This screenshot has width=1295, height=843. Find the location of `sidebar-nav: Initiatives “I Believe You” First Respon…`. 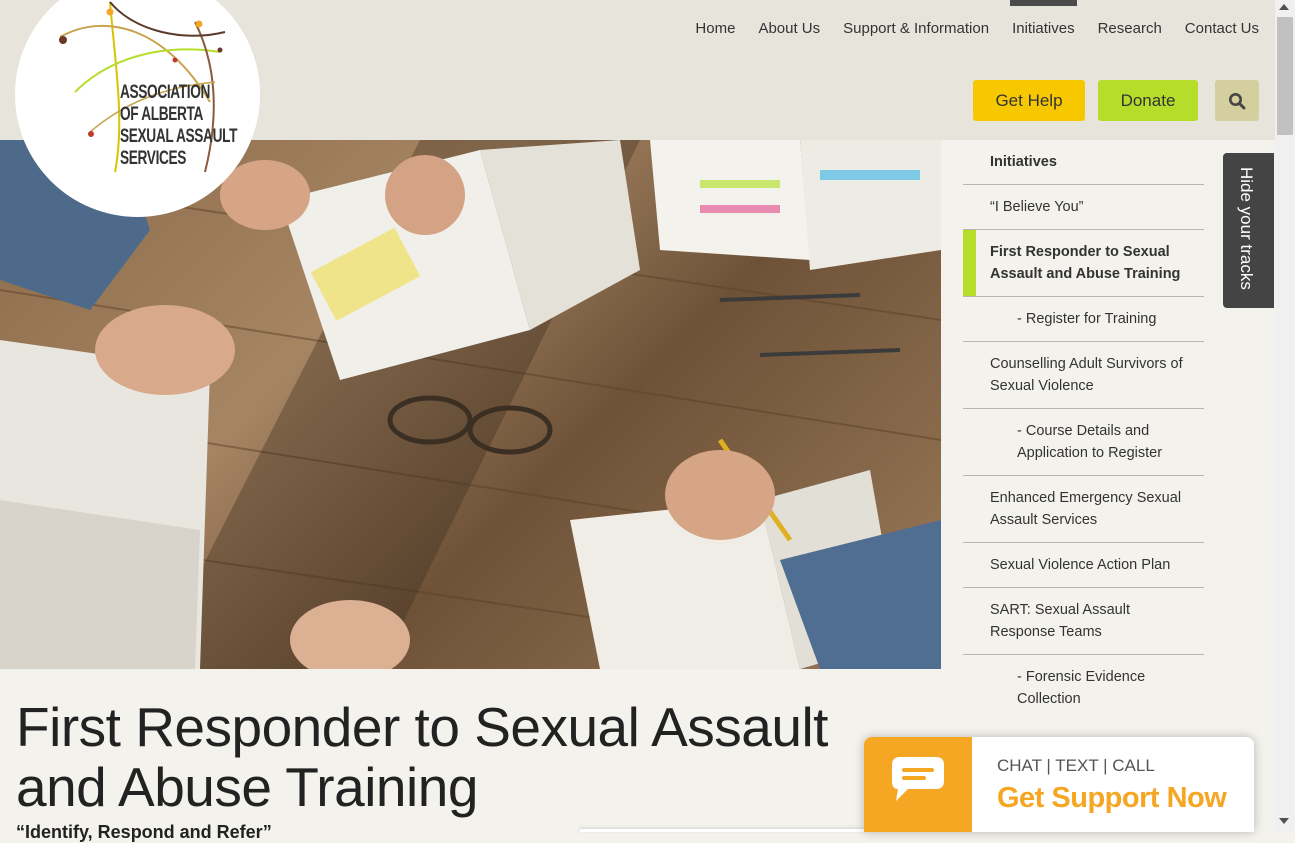

sidebar-nav: Initiatives “I Believe You” First Respon… is located at coordinates (1083, 430).